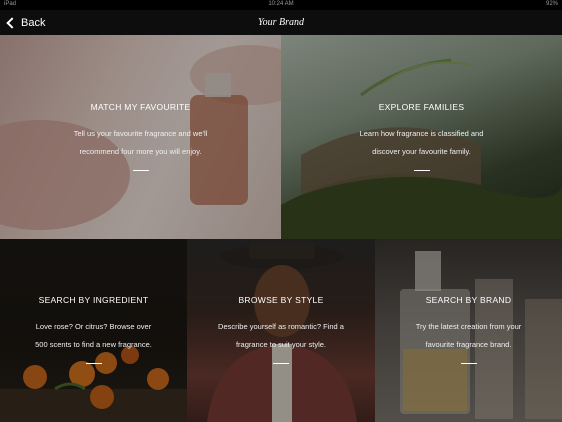 The width and height of the screenshot is (562, 422). Describe the element at coordinates (93, 300) in the screenshot. I see `tile-title: SEARCH BY INGREDIENT` at that location.